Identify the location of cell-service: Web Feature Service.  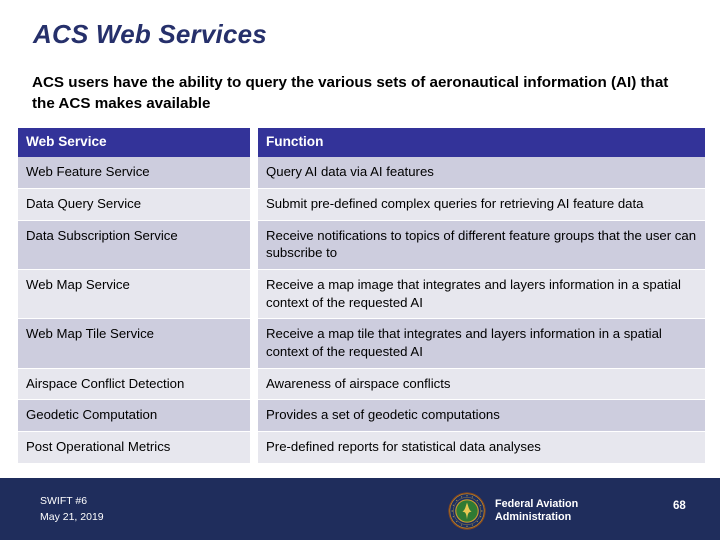
(134, 173).